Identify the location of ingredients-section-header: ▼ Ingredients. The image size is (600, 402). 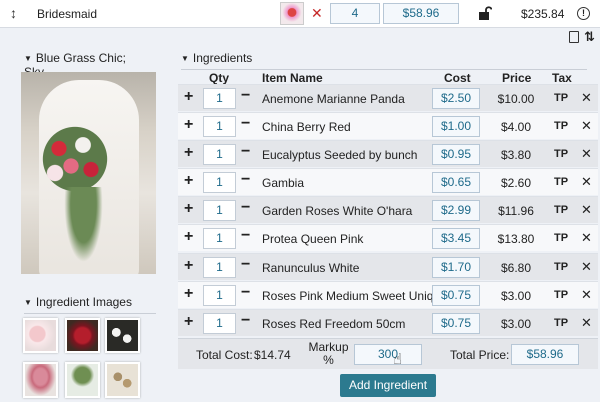
(384, 60).